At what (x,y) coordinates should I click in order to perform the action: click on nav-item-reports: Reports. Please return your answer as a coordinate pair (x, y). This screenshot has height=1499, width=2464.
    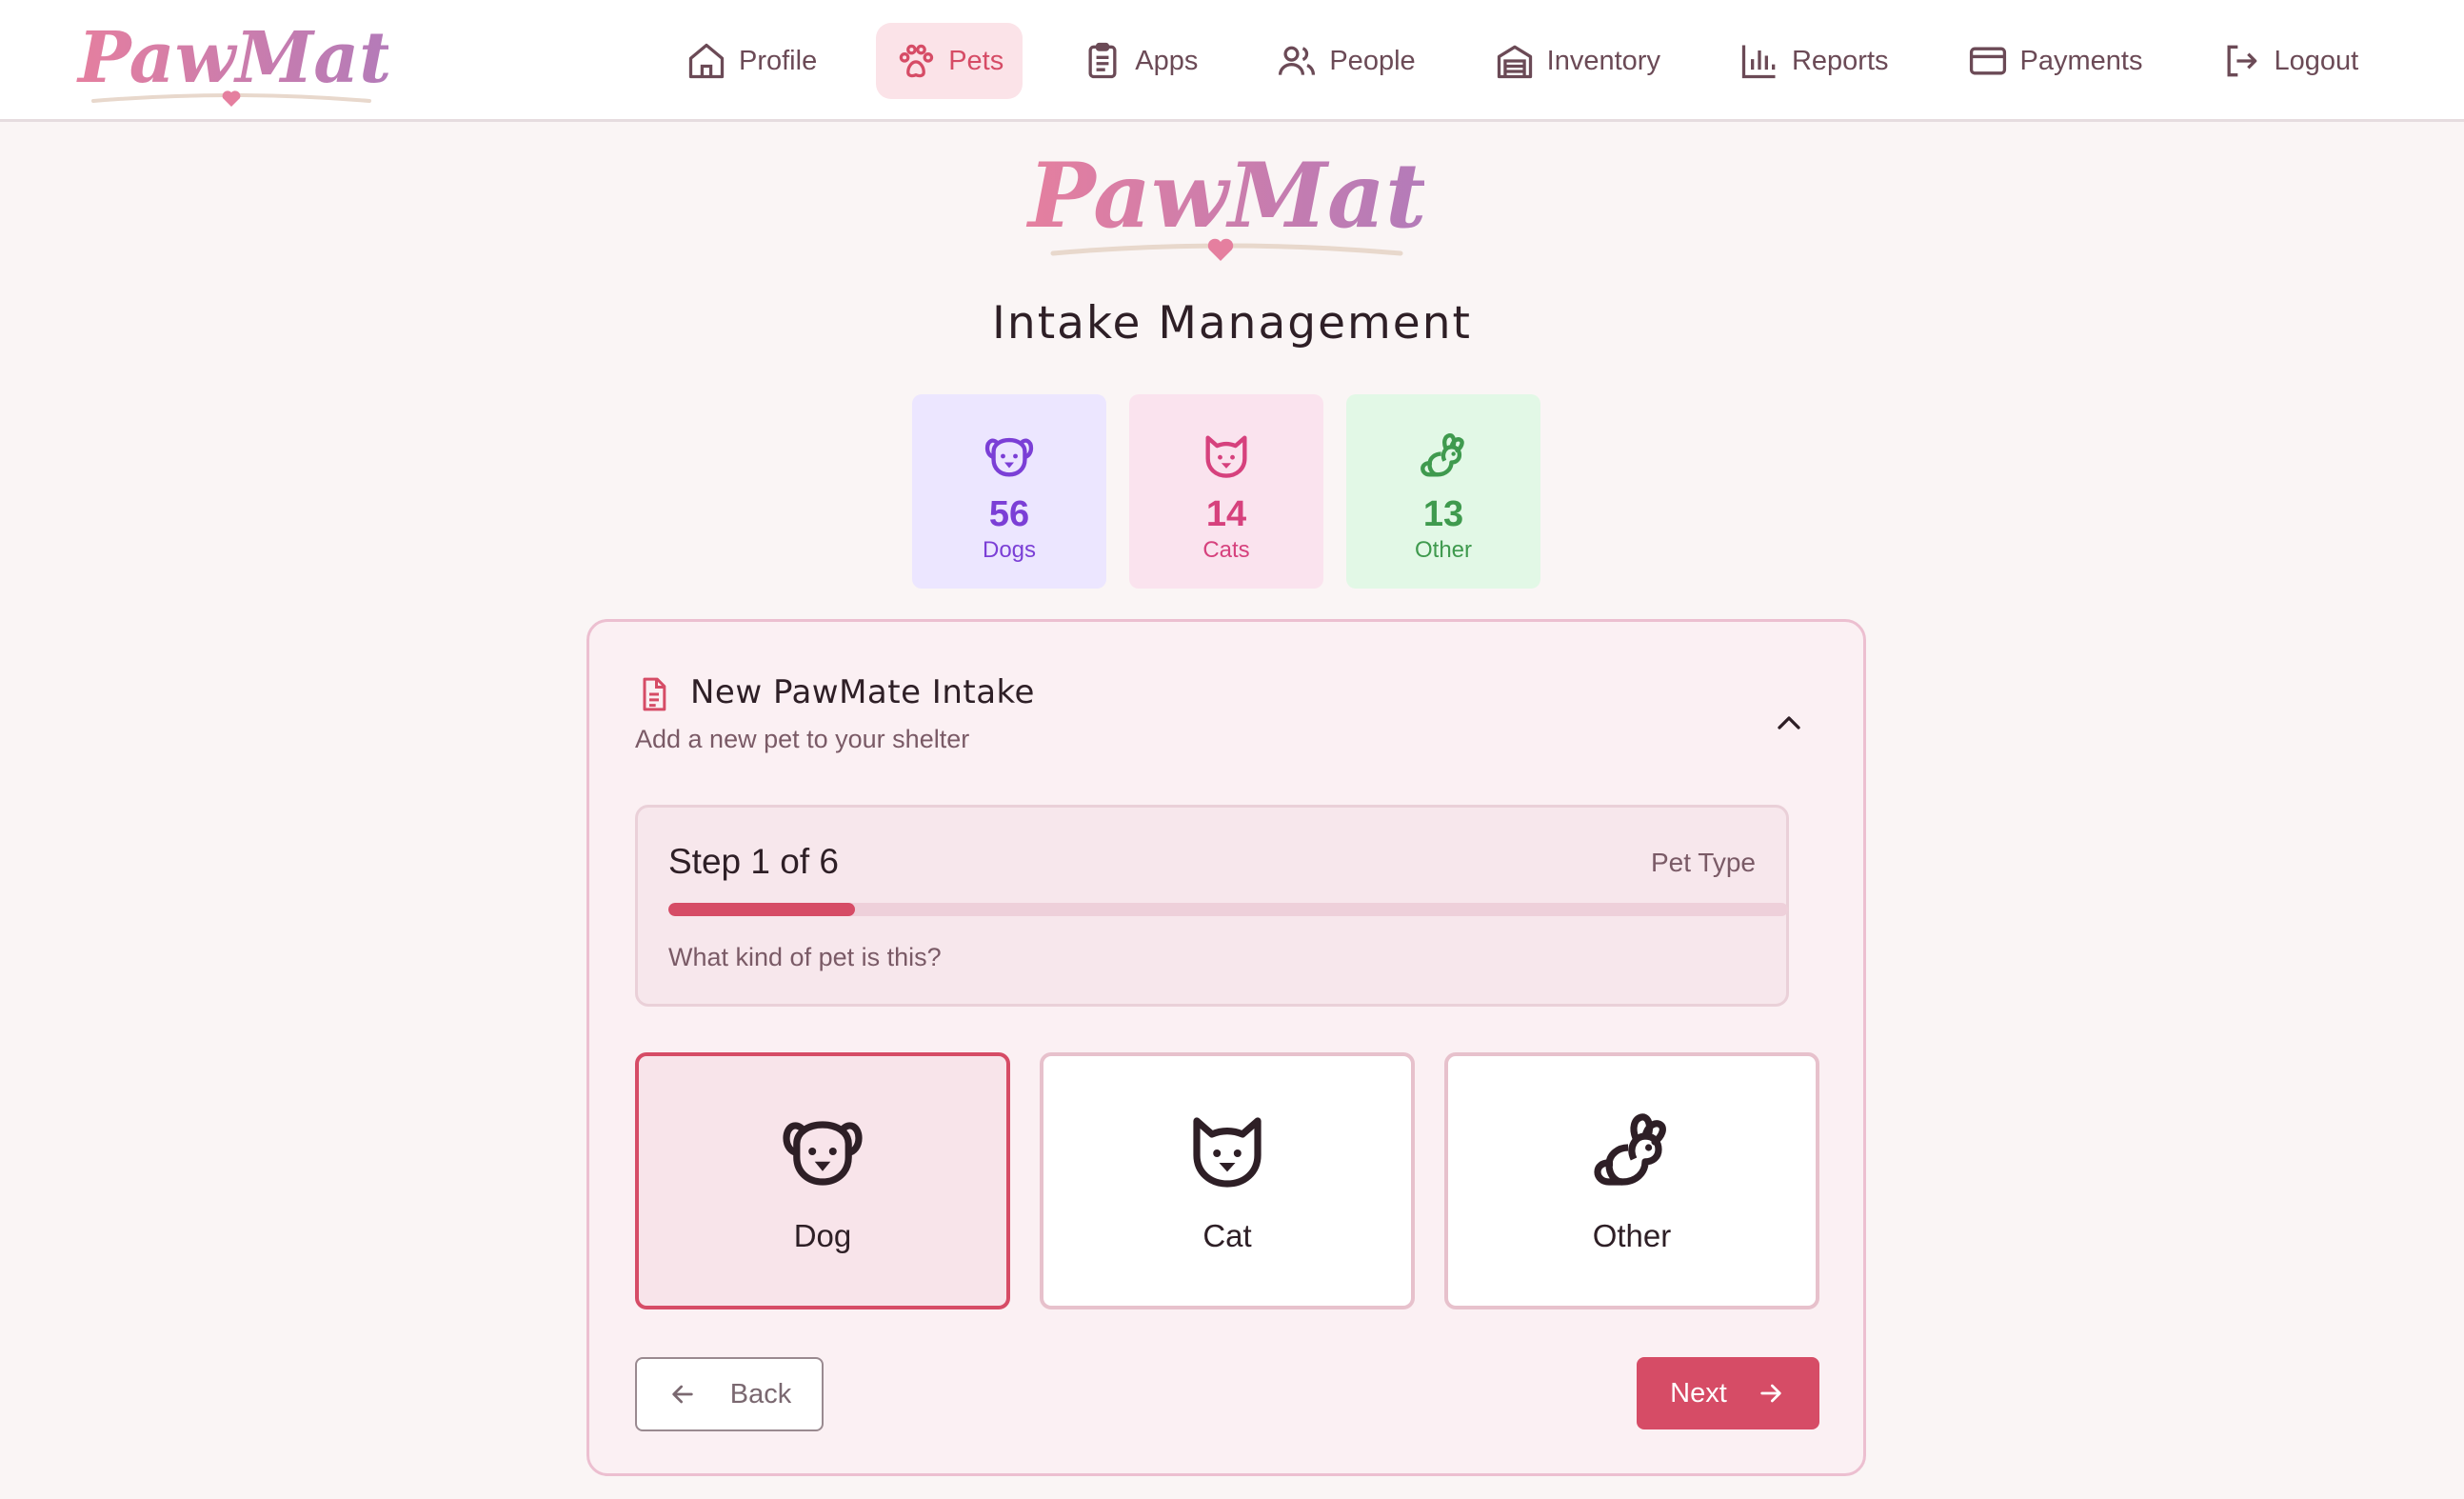
    Looking at the image, I should click on (1814, 61).